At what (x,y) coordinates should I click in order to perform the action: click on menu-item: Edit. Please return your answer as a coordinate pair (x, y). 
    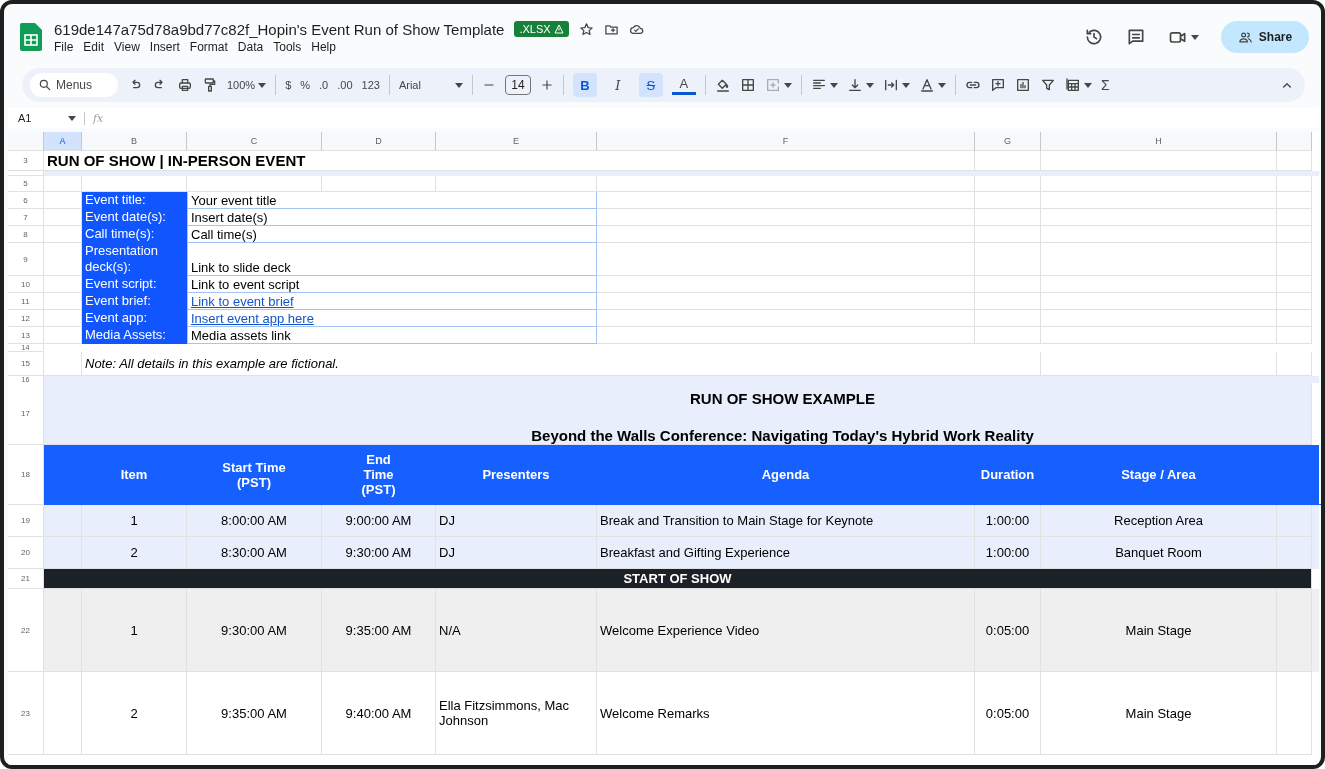
    Looking at the image, I should click on (94, 46).